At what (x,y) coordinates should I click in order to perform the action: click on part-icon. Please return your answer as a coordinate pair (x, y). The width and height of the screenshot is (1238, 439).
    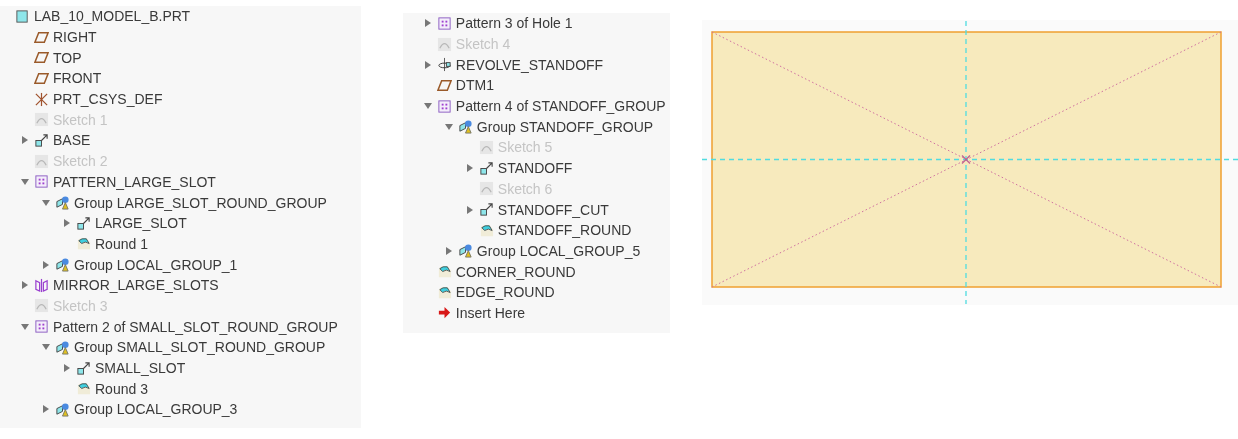
    Looking at the image, I should click on (22, 16).